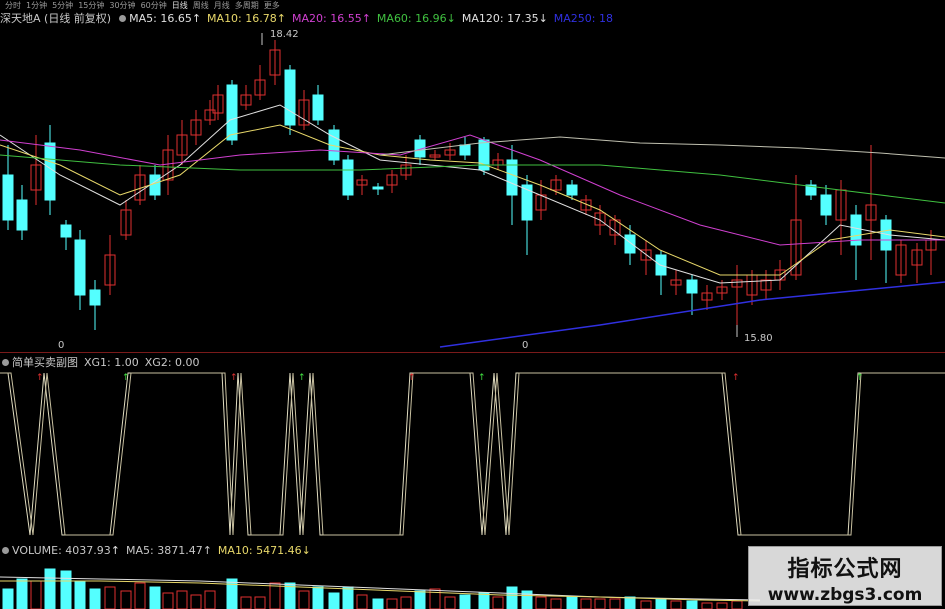 Image resolution: width=945 pixels, height=609 pixels. Describe the element at coordinates (472, 352) in the screenshot. I see `pane-divider` at that location.